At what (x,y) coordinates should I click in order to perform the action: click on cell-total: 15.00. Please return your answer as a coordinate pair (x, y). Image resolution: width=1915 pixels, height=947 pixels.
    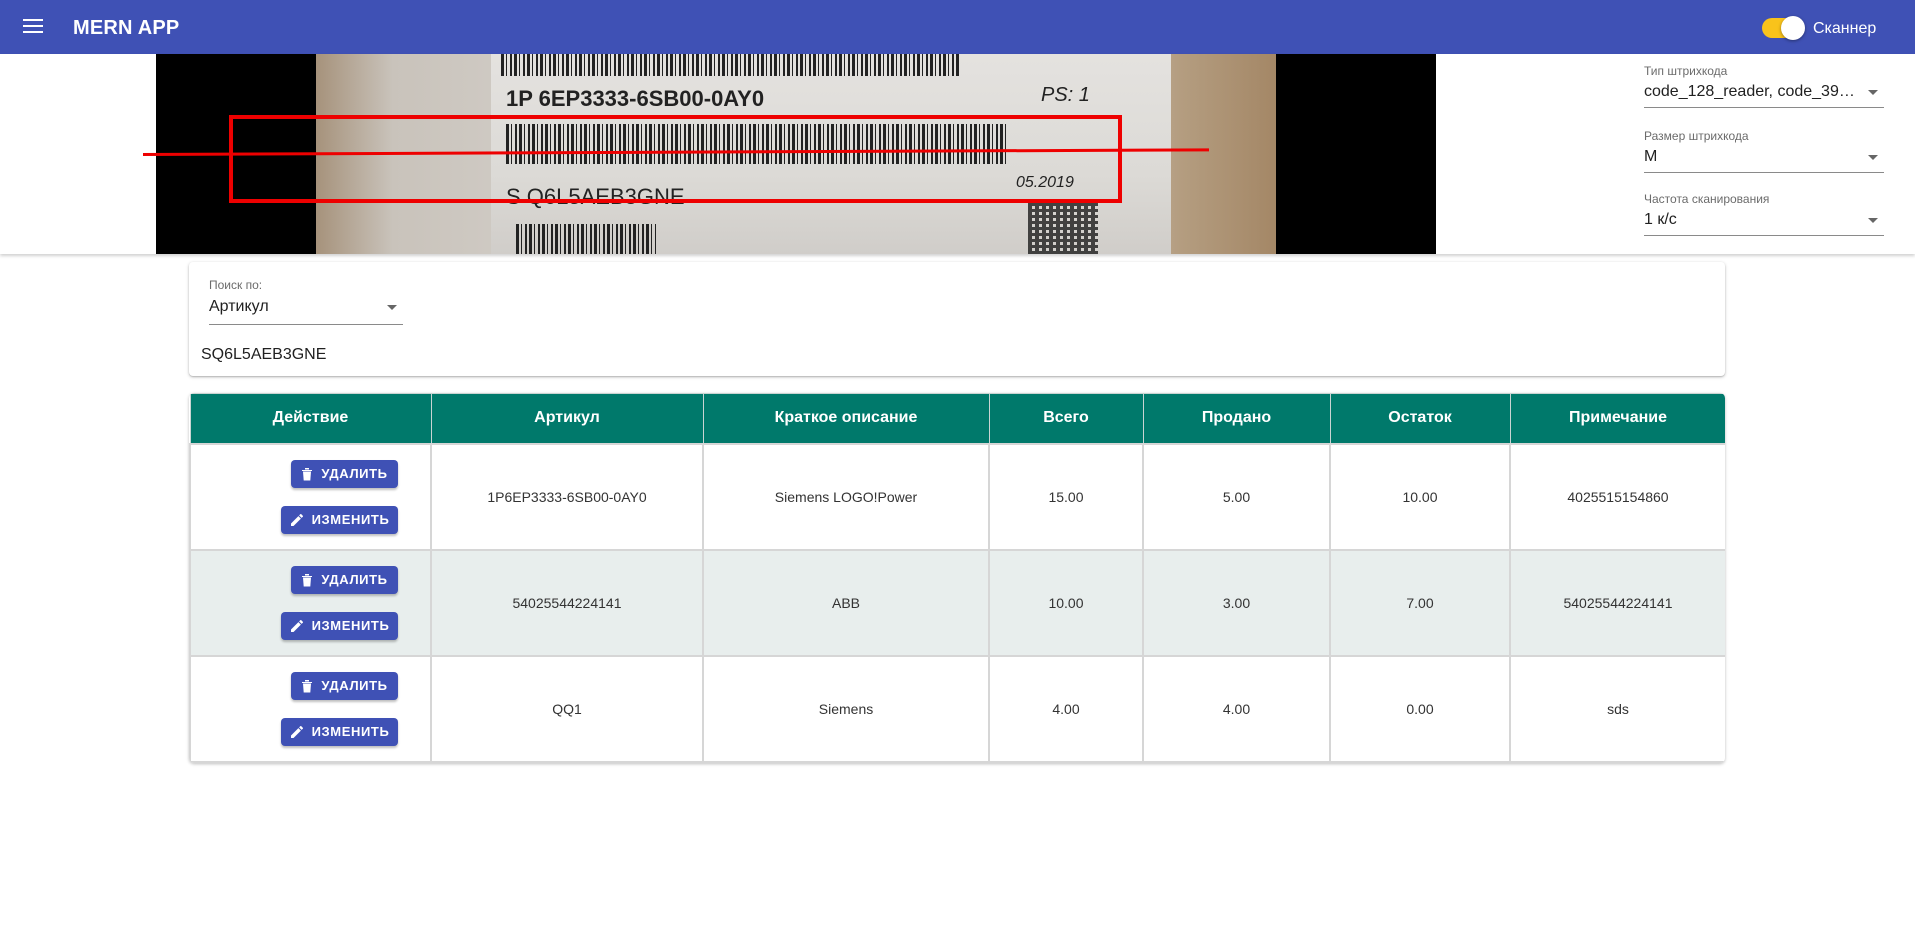
    Looking at the image, I should click on (1066, 496).